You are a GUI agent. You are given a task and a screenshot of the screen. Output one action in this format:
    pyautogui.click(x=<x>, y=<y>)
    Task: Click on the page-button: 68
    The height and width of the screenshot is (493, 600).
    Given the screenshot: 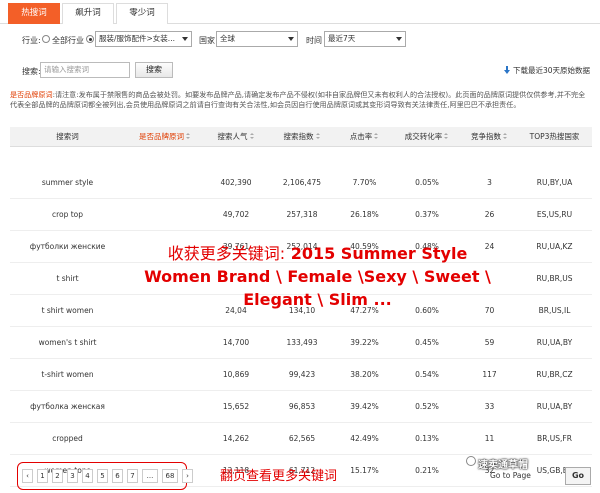 What is the action you would take?
    pyautogui.click(x=170, y=476)
    